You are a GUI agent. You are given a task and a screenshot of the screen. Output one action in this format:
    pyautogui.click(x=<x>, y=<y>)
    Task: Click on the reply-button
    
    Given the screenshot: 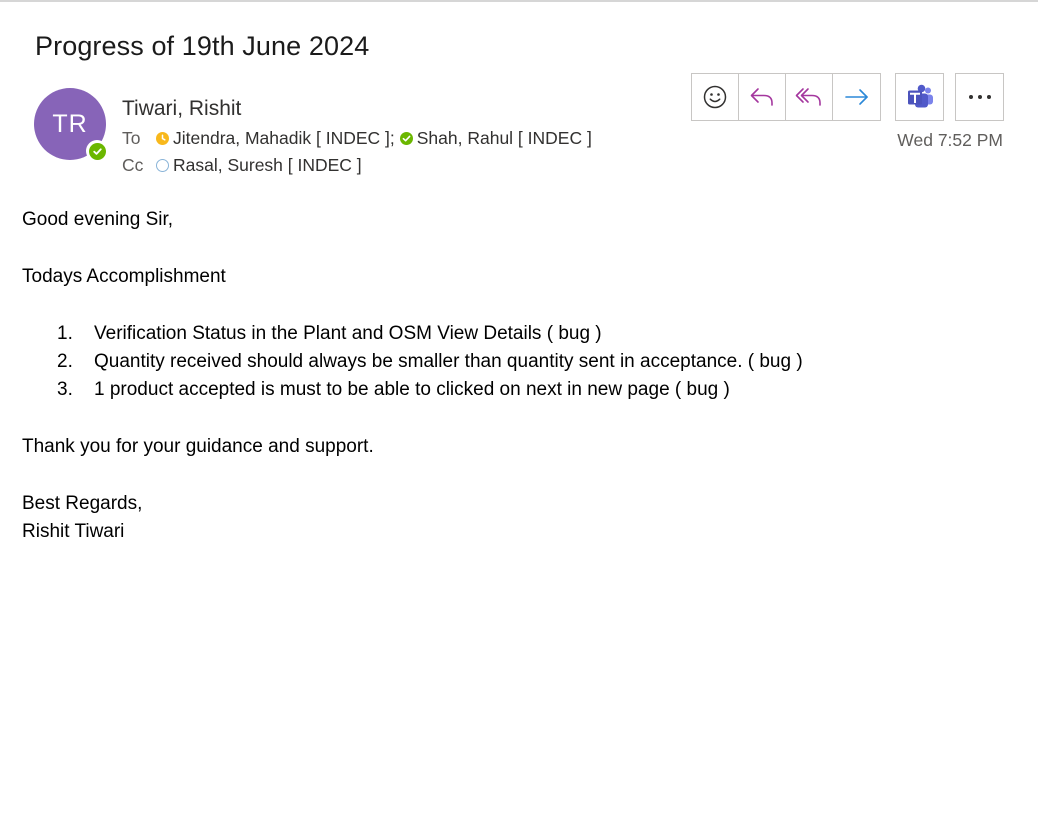 What is the action you would take?
    pyautogui.click(x=762, y=97)
    